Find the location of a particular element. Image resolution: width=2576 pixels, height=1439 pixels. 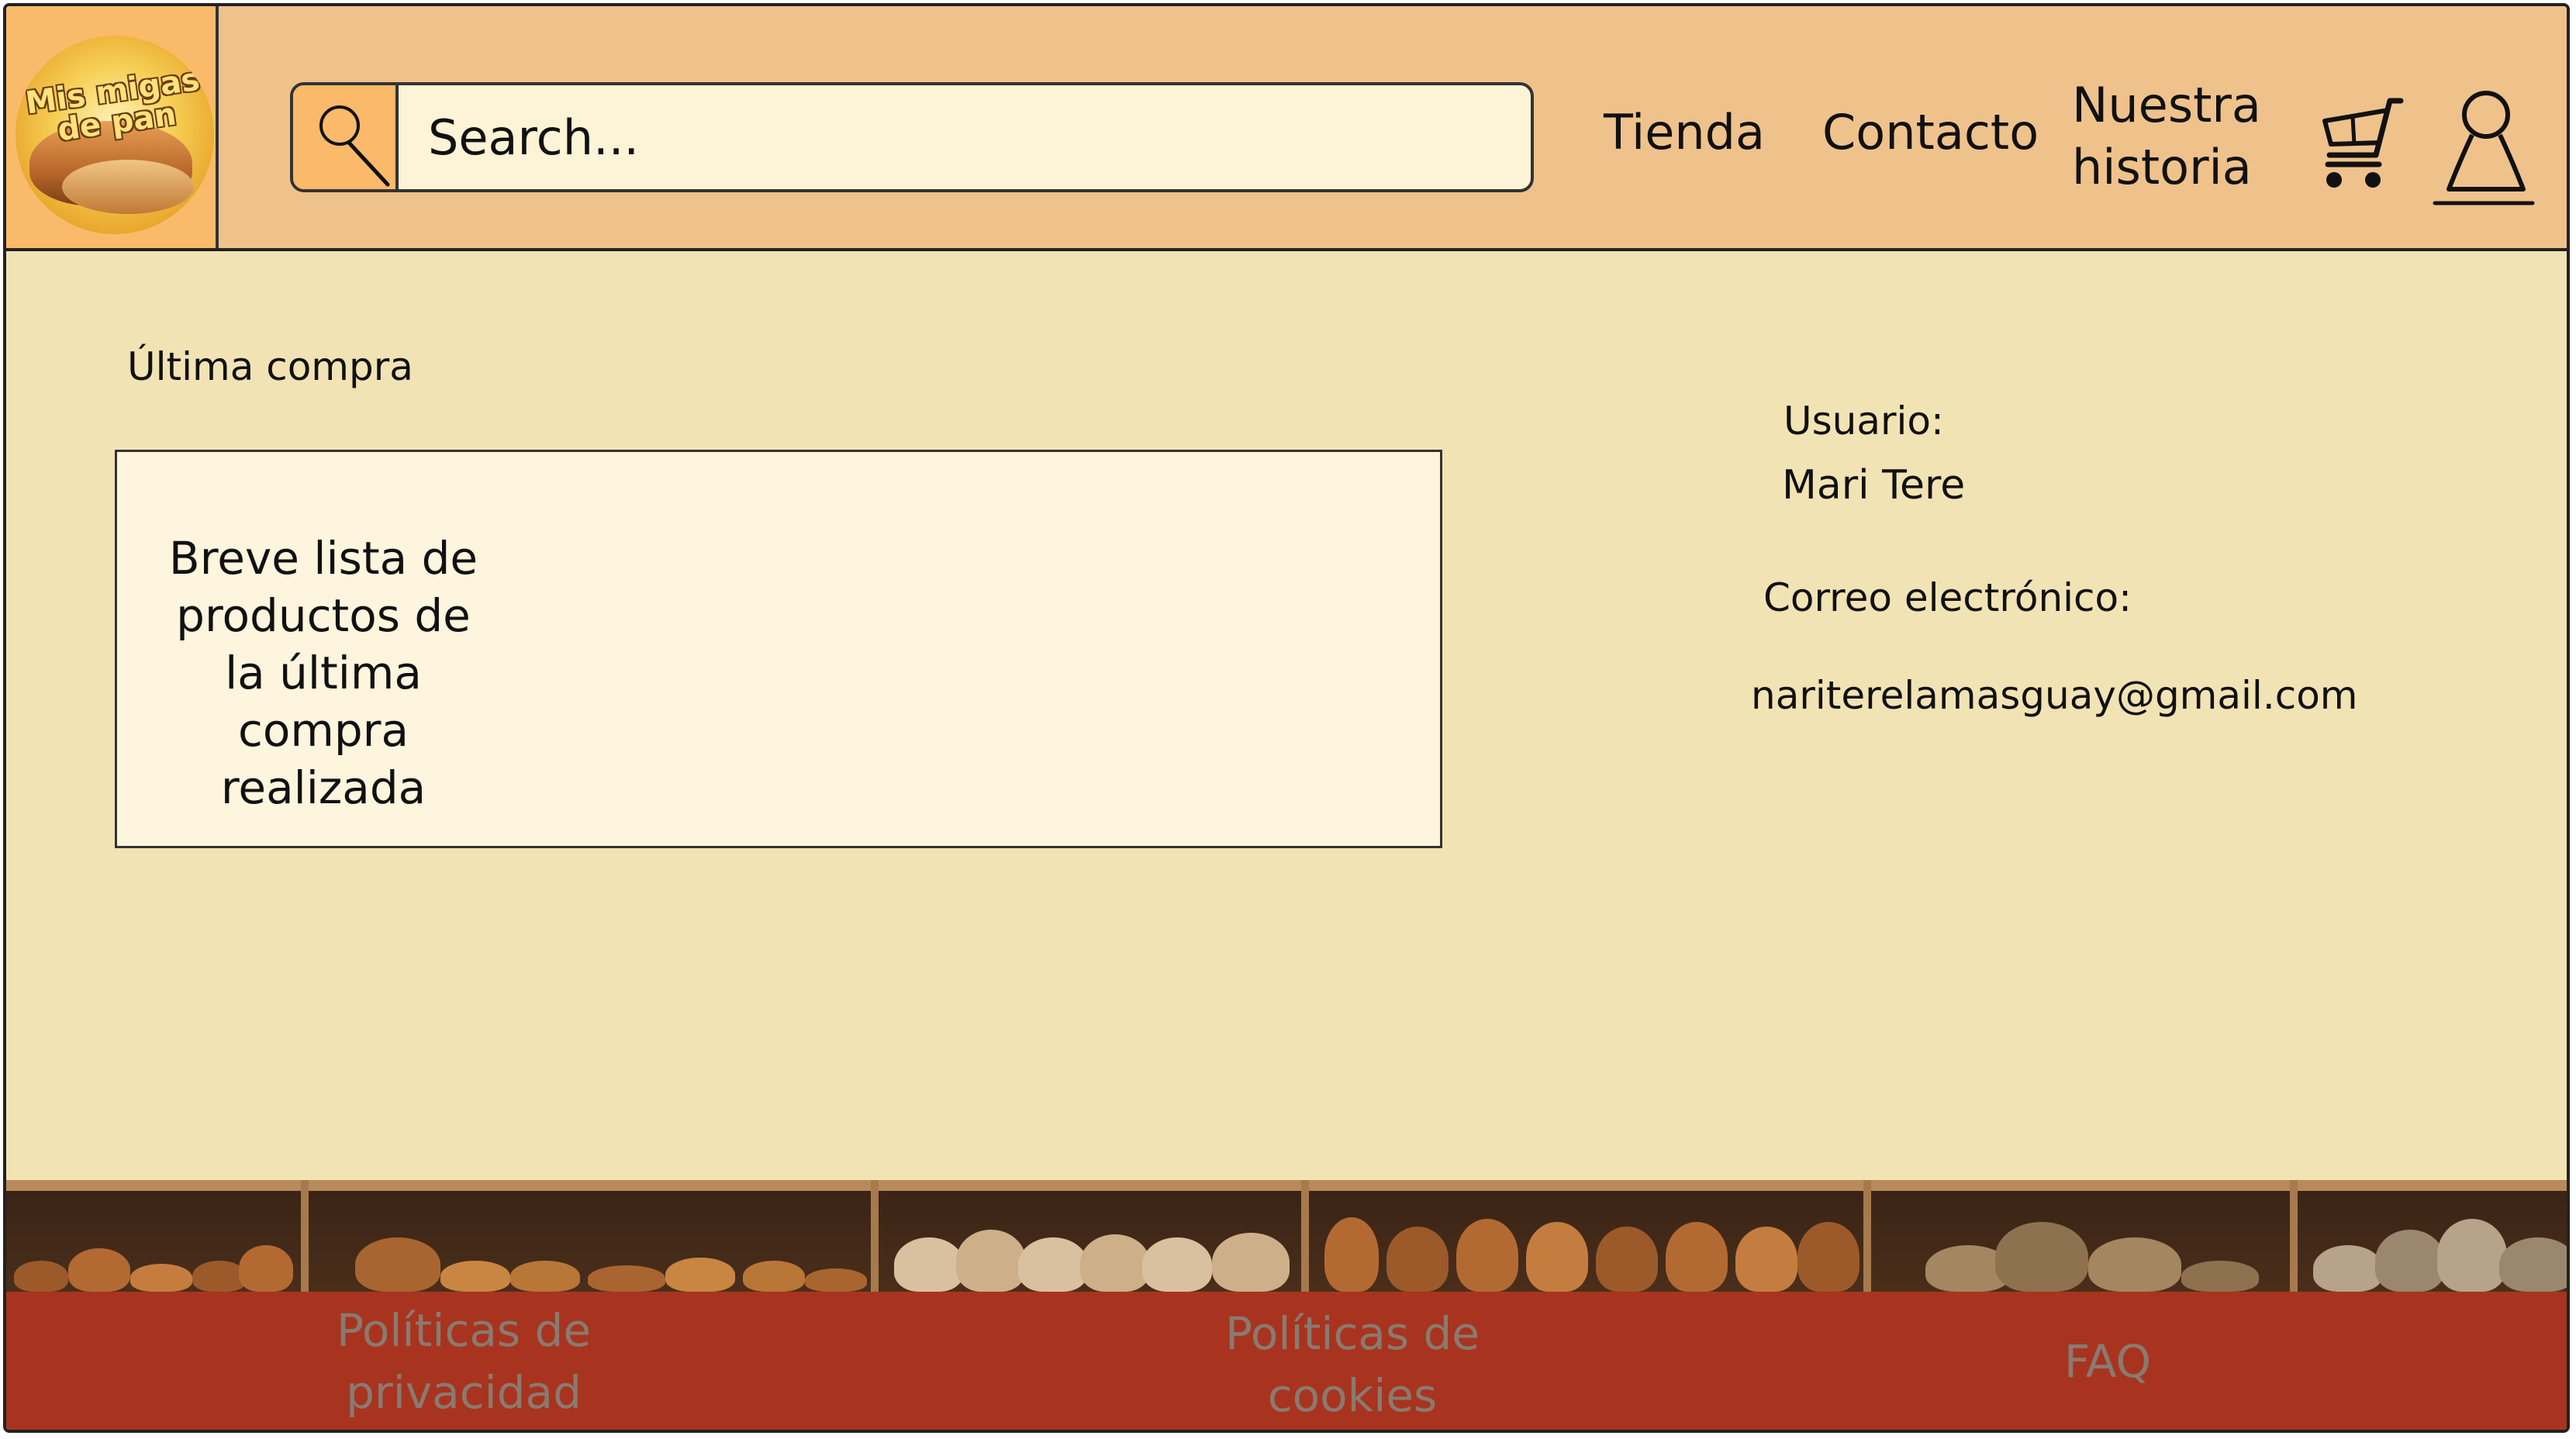

footer-link-privacy: Políticas de privacidad is located at coordinates (463, 1361).